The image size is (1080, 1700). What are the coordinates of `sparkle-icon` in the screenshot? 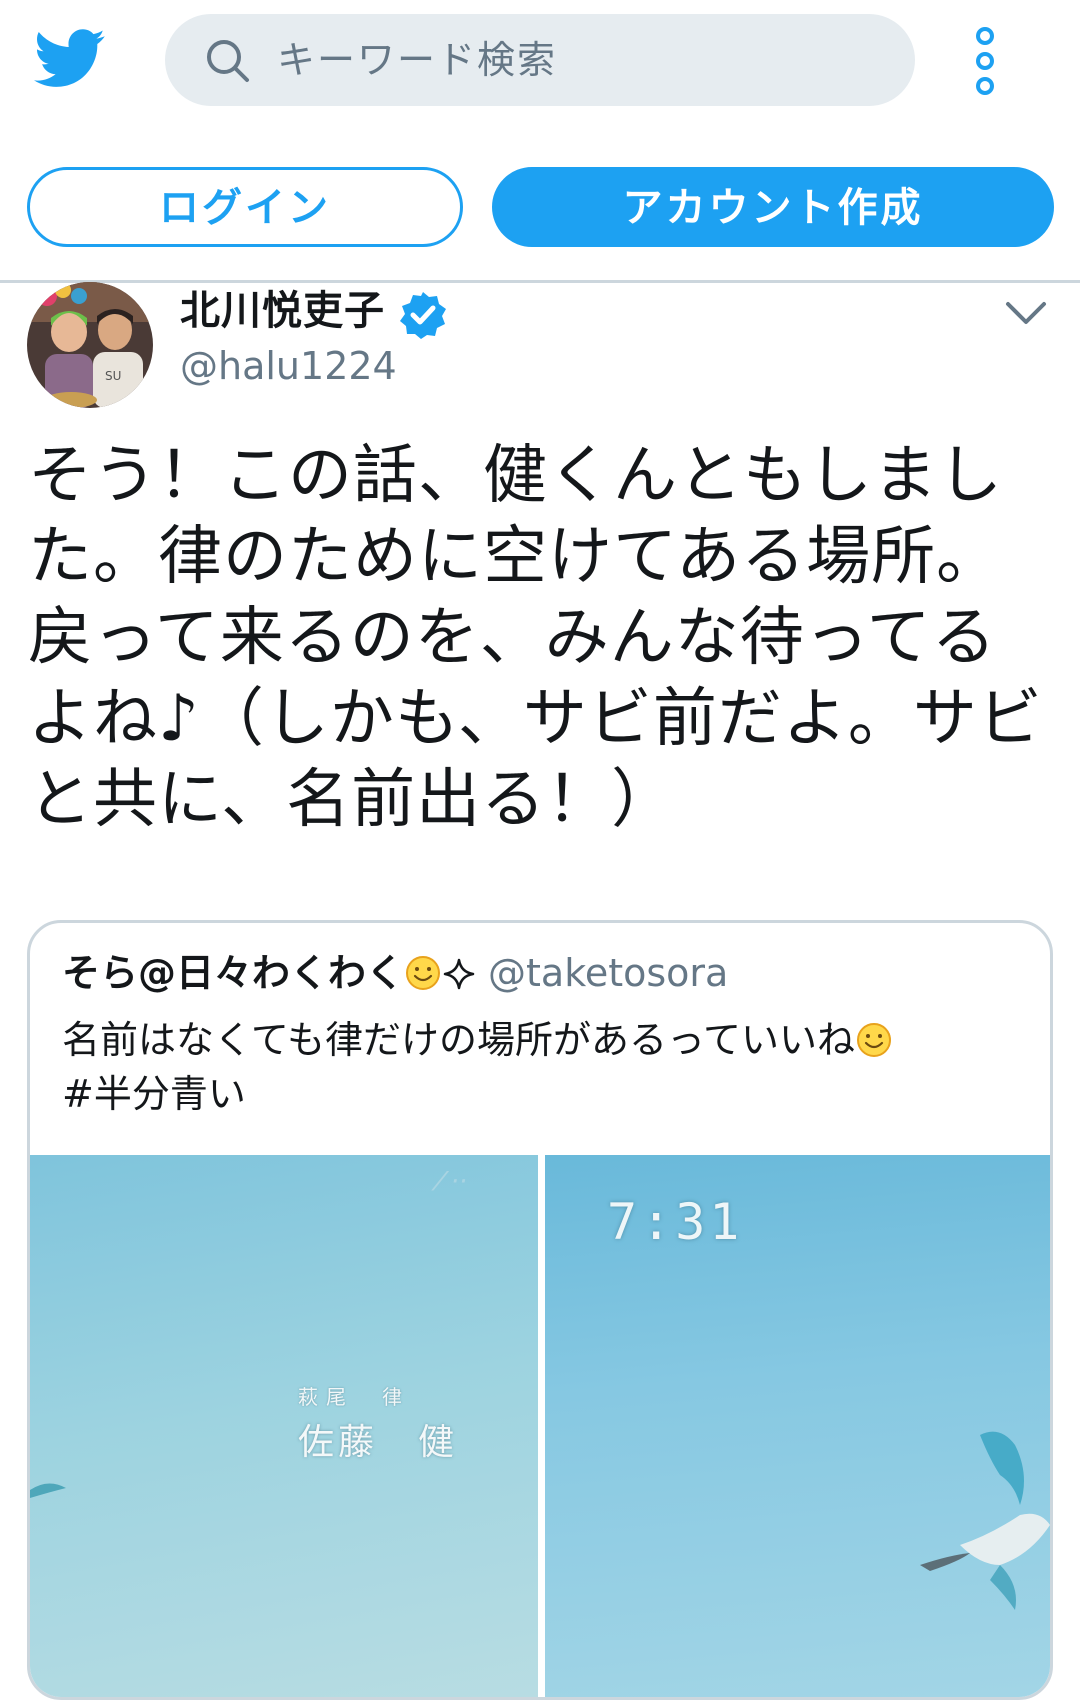 It's located at (459, 974).